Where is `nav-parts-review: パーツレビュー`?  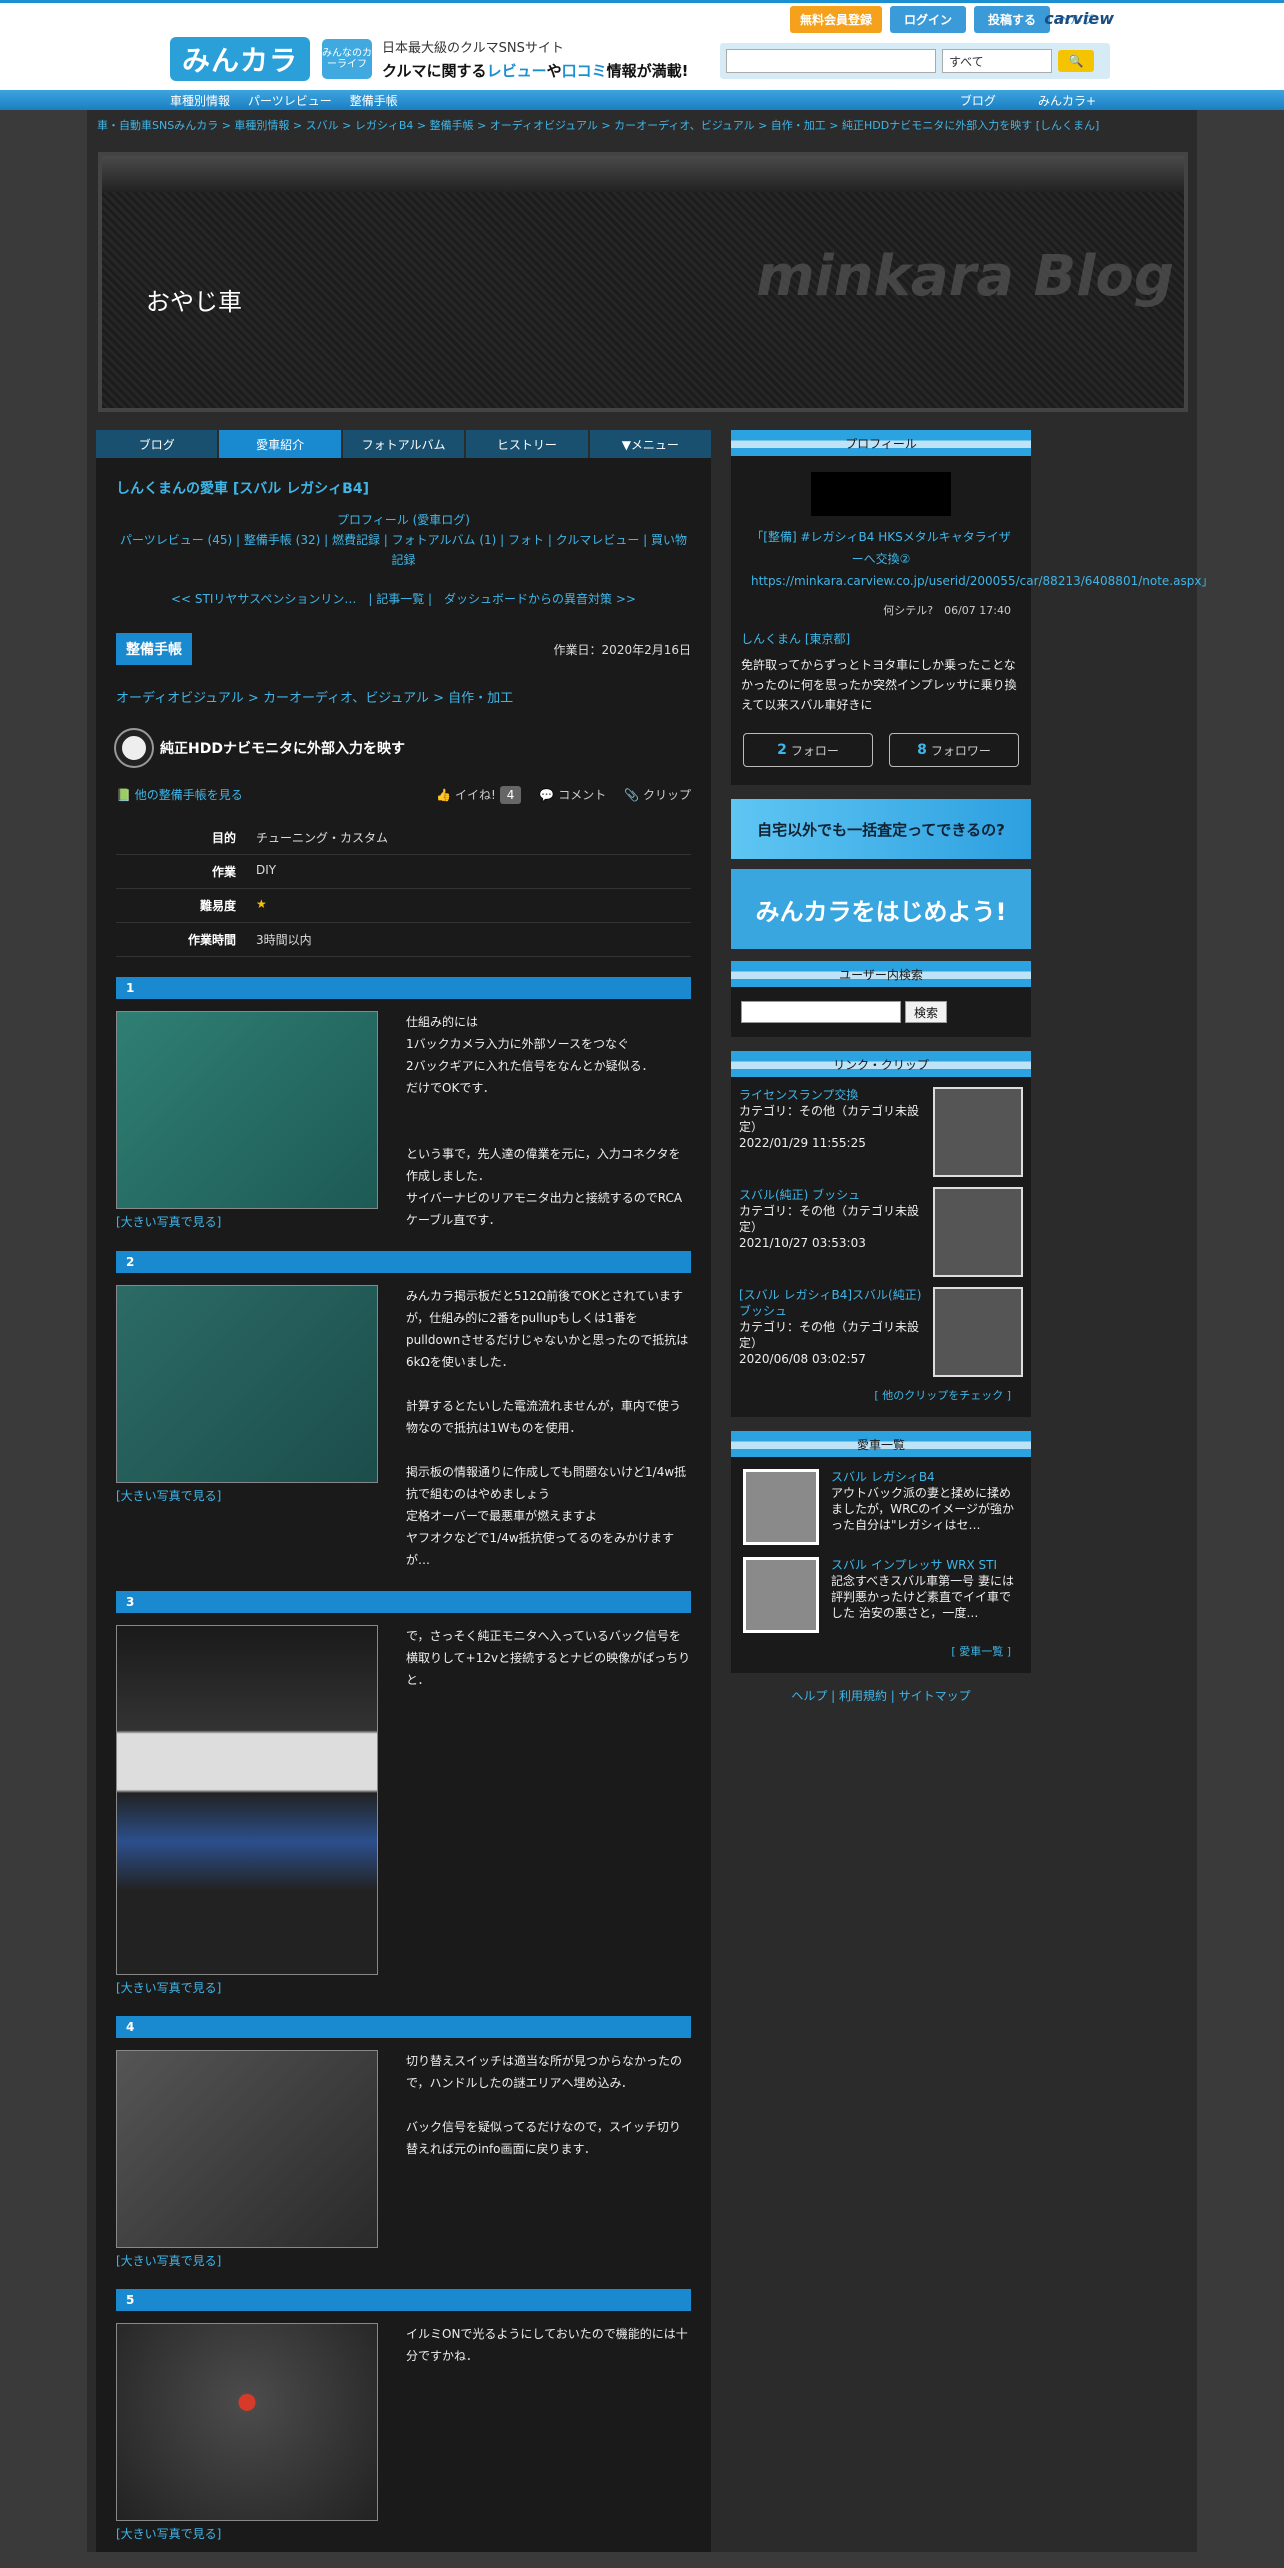
nav-parts-review: パーツレビュー is located at coordinates (290, 100).